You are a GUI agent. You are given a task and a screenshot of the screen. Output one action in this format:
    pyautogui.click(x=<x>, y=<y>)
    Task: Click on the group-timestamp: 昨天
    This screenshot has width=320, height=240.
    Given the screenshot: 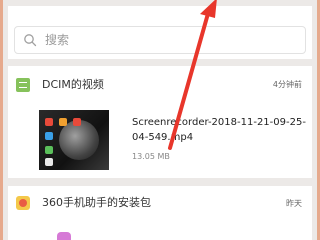 What is the action you would take?
    pyautogui.click(x=294, y=203)
    